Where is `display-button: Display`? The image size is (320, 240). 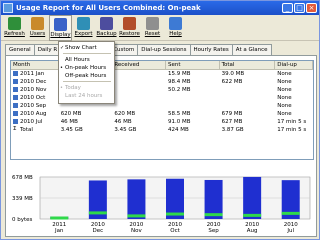
display-button: Display is located at coordinates (60, 28).